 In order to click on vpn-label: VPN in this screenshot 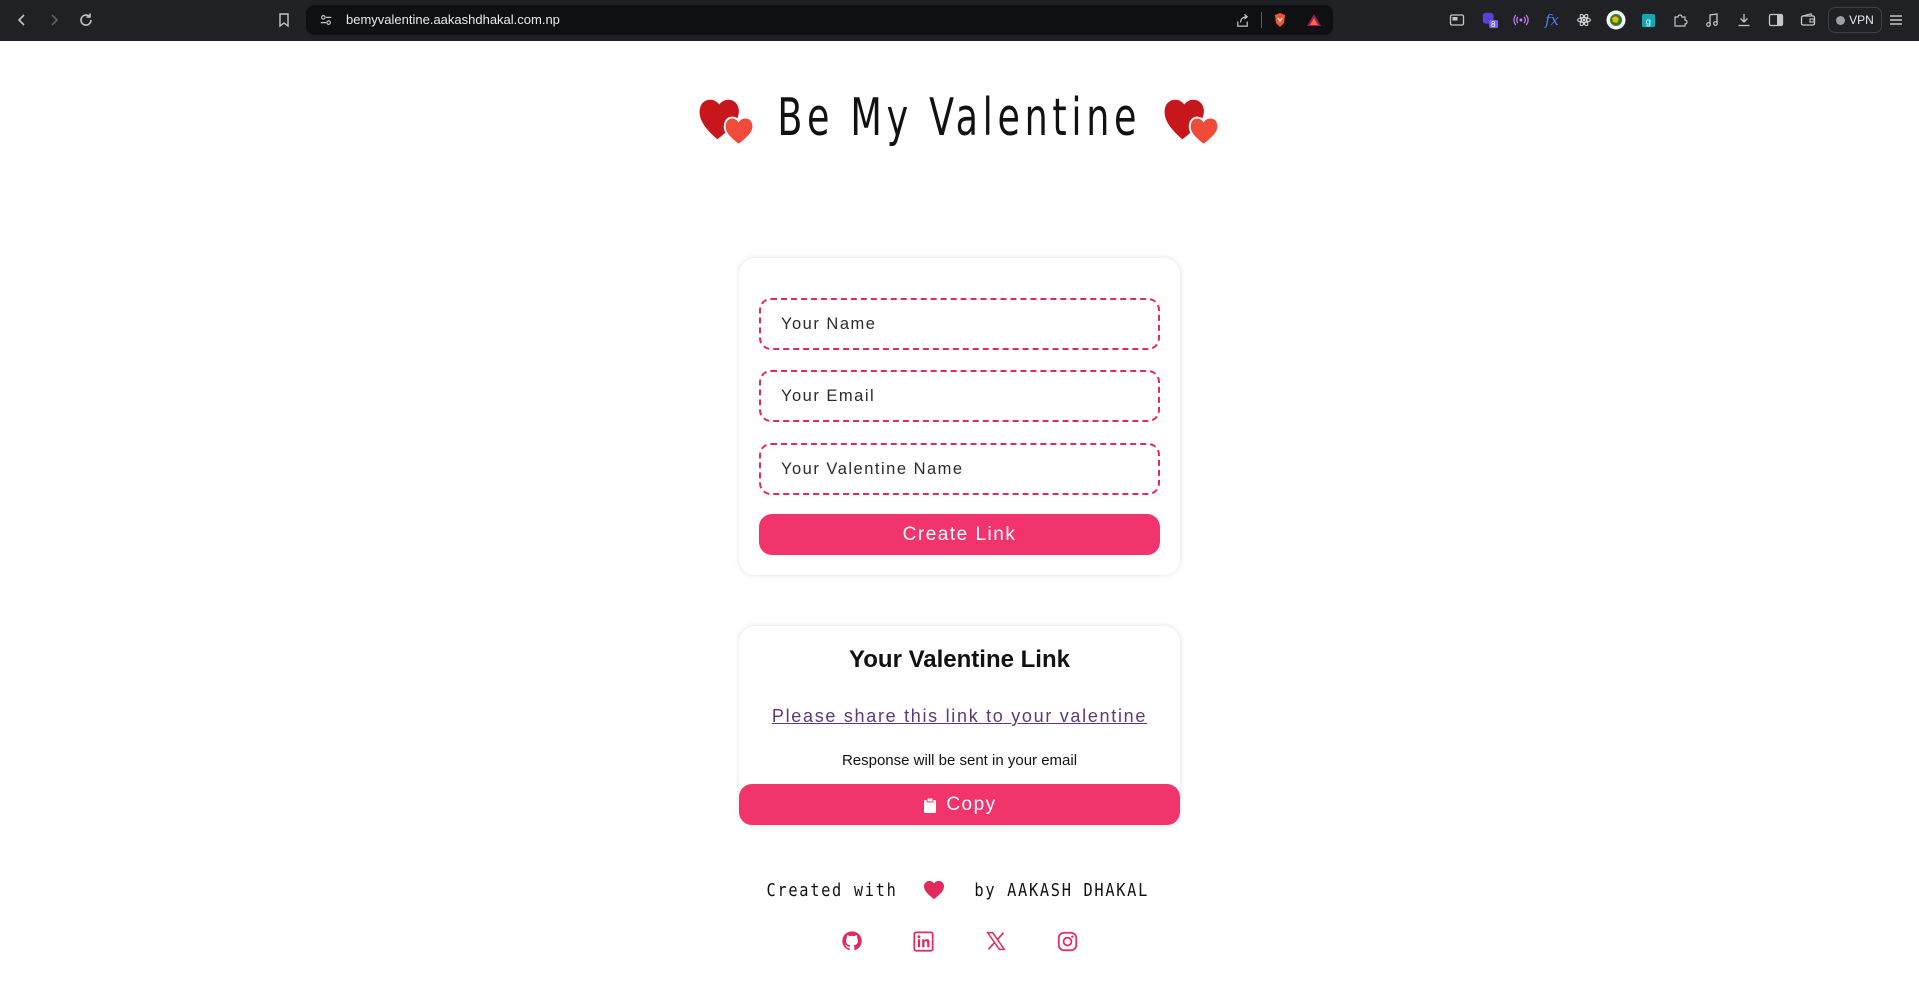, I will do `click(1861, 20)`.